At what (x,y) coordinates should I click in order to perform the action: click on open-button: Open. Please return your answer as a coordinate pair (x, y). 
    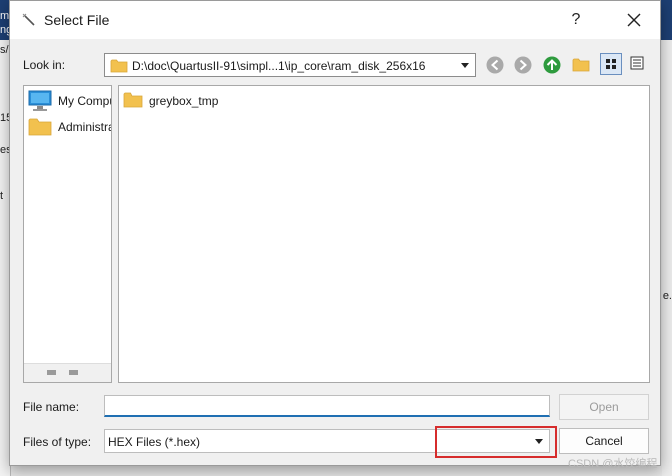
    Looking at the image, I should click on (604, 407).